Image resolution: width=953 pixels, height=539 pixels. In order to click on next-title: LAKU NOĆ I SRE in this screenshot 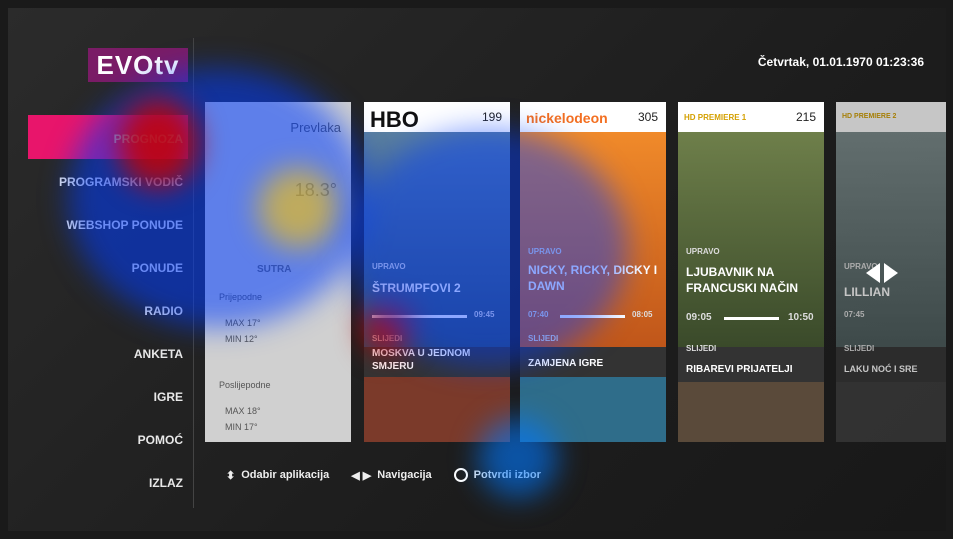, I will do `click(881, 369)`.